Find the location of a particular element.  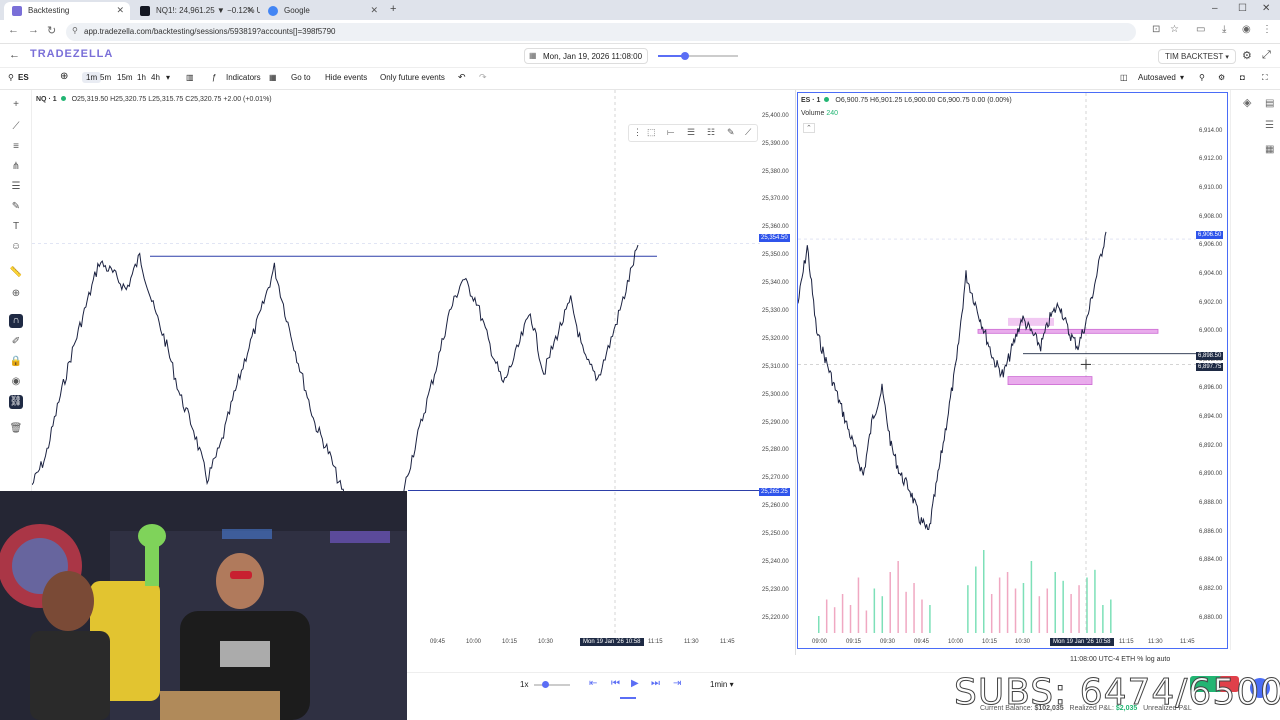

maximize-icon: ☐ is located at coordinates (1242, 8).